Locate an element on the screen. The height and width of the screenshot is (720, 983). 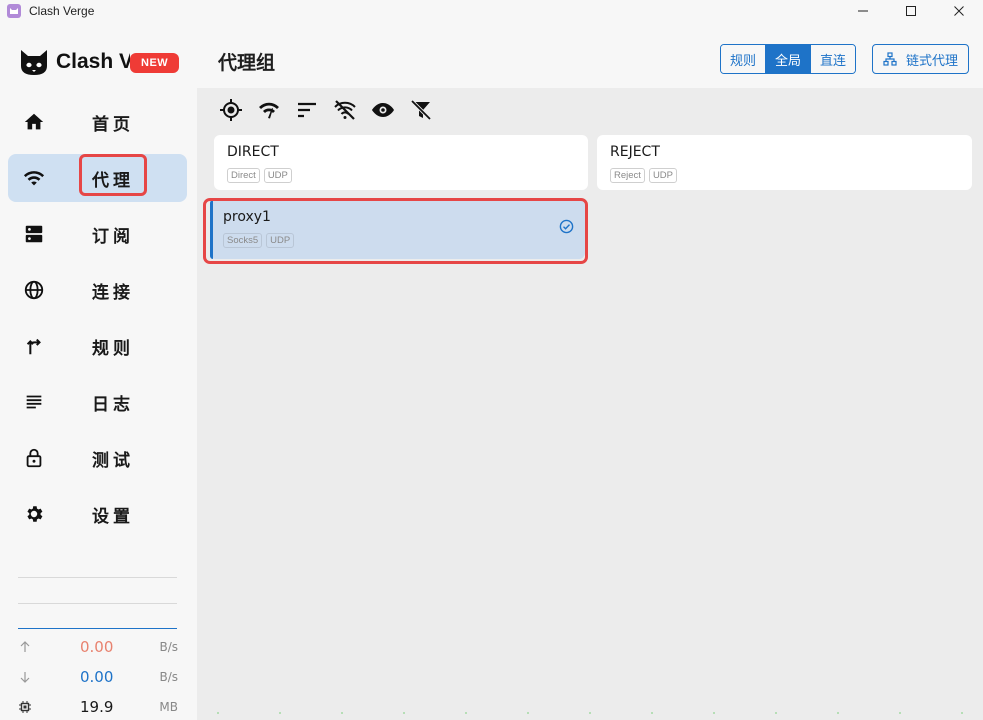
upload-row: 0.00 B/s is located at coordinates (98, 647).